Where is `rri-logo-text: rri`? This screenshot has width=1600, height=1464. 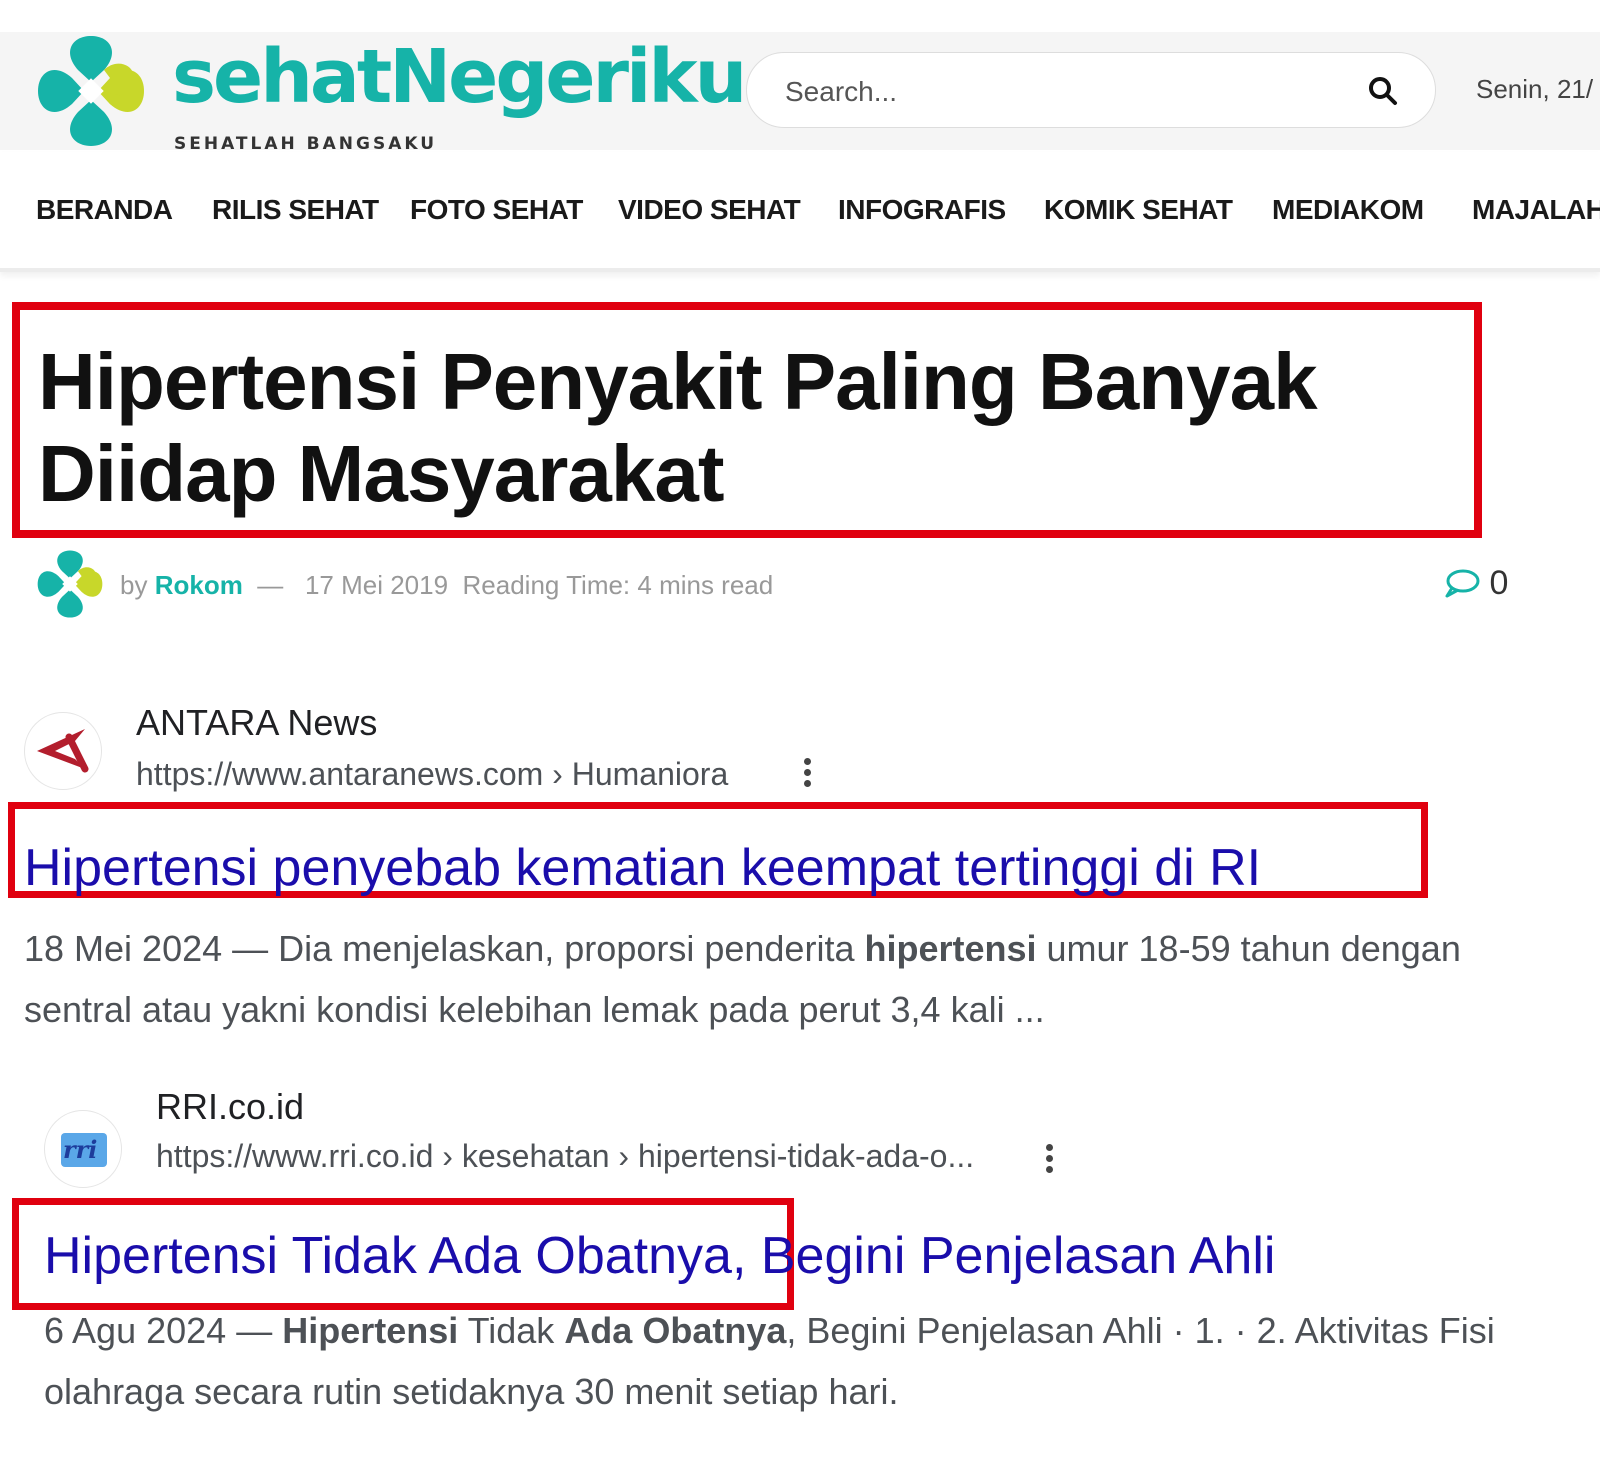 rri-logo-text: rri is located at coordinates (80, 1149).